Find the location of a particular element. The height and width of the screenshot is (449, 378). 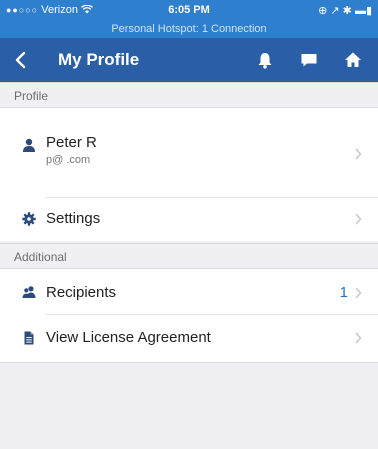

section-header-profile: Profile is located at coordinates (189, 95).